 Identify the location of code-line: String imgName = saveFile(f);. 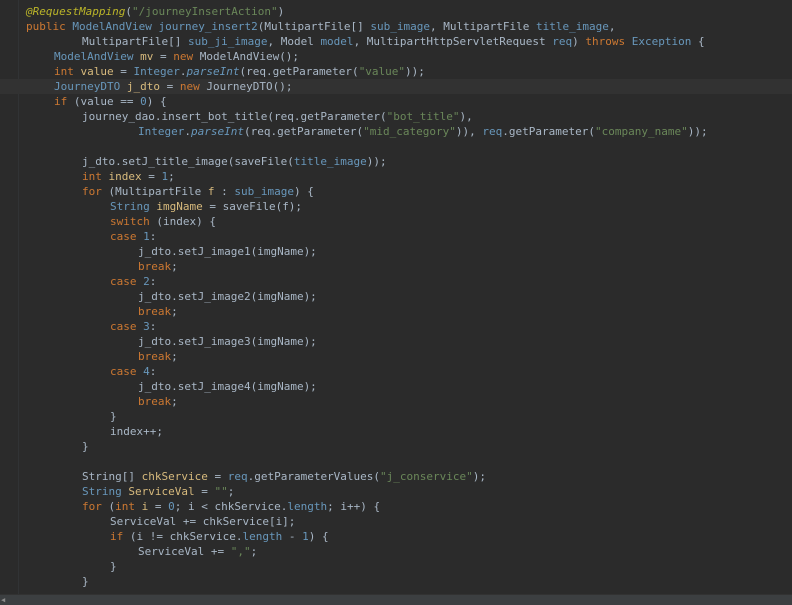
(396, 206).